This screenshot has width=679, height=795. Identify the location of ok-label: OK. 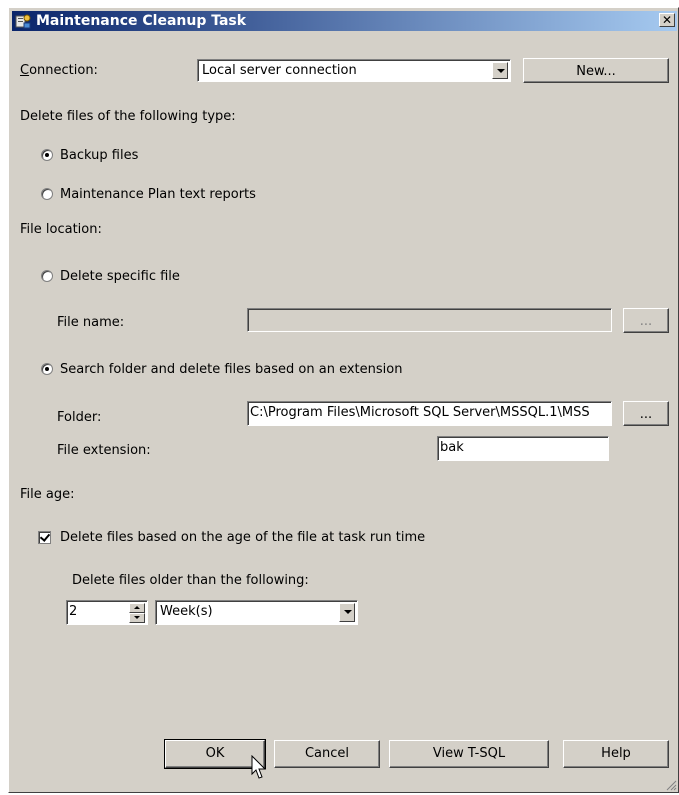
(215, 753).